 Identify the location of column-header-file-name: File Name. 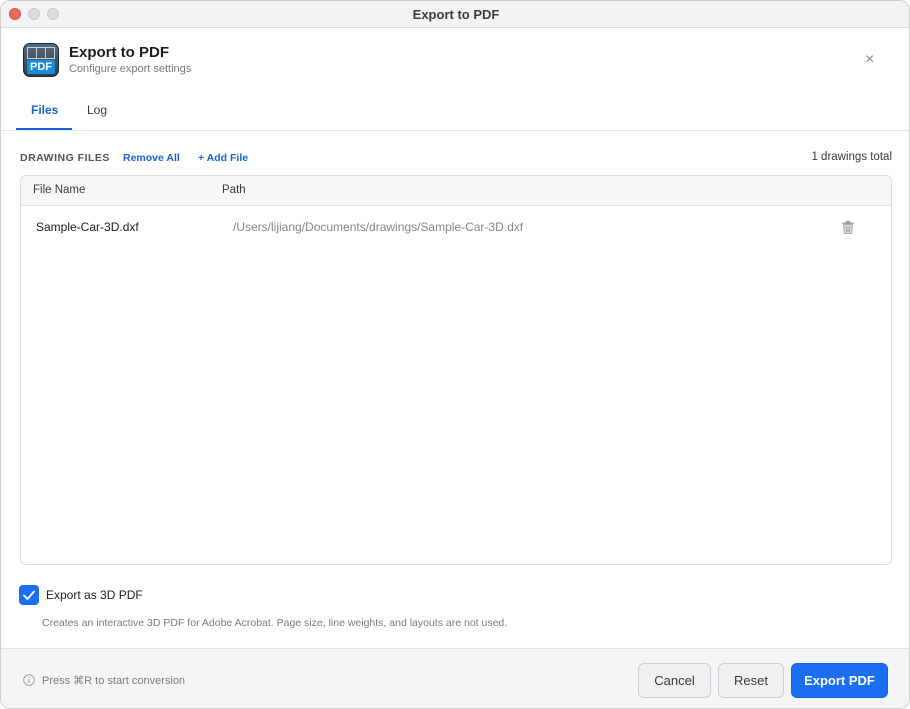
(59, 190).